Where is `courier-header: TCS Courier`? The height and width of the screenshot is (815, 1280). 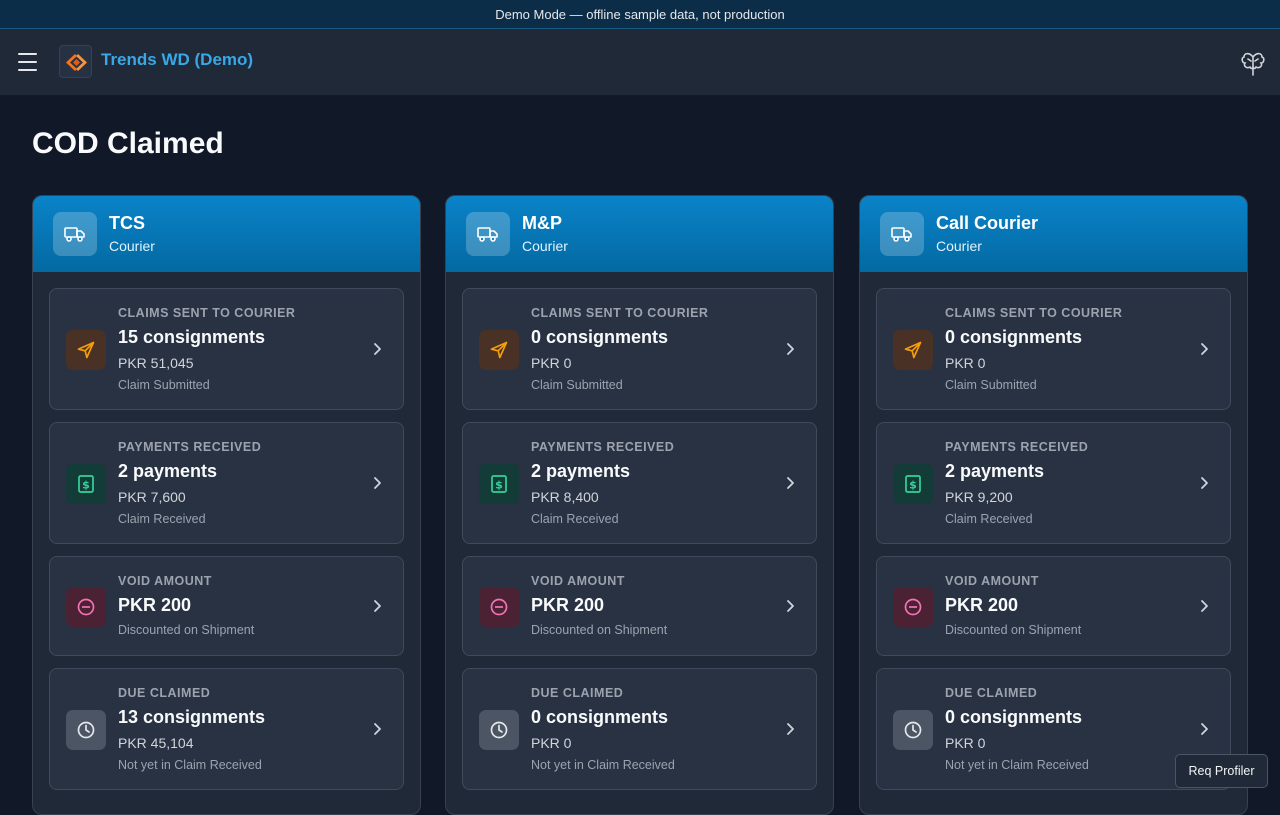
courier-header: TCS Courier is located at coordinates (226, 234).